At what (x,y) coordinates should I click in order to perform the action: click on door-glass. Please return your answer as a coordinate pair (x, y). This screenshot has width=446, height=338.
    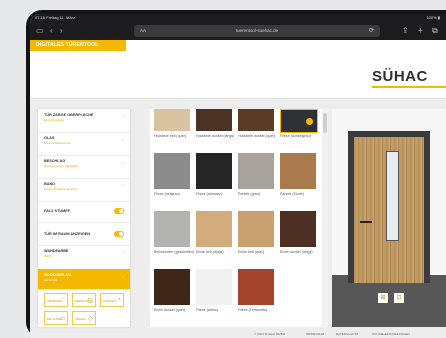
    Looking at the image, I should click on (392, 196).